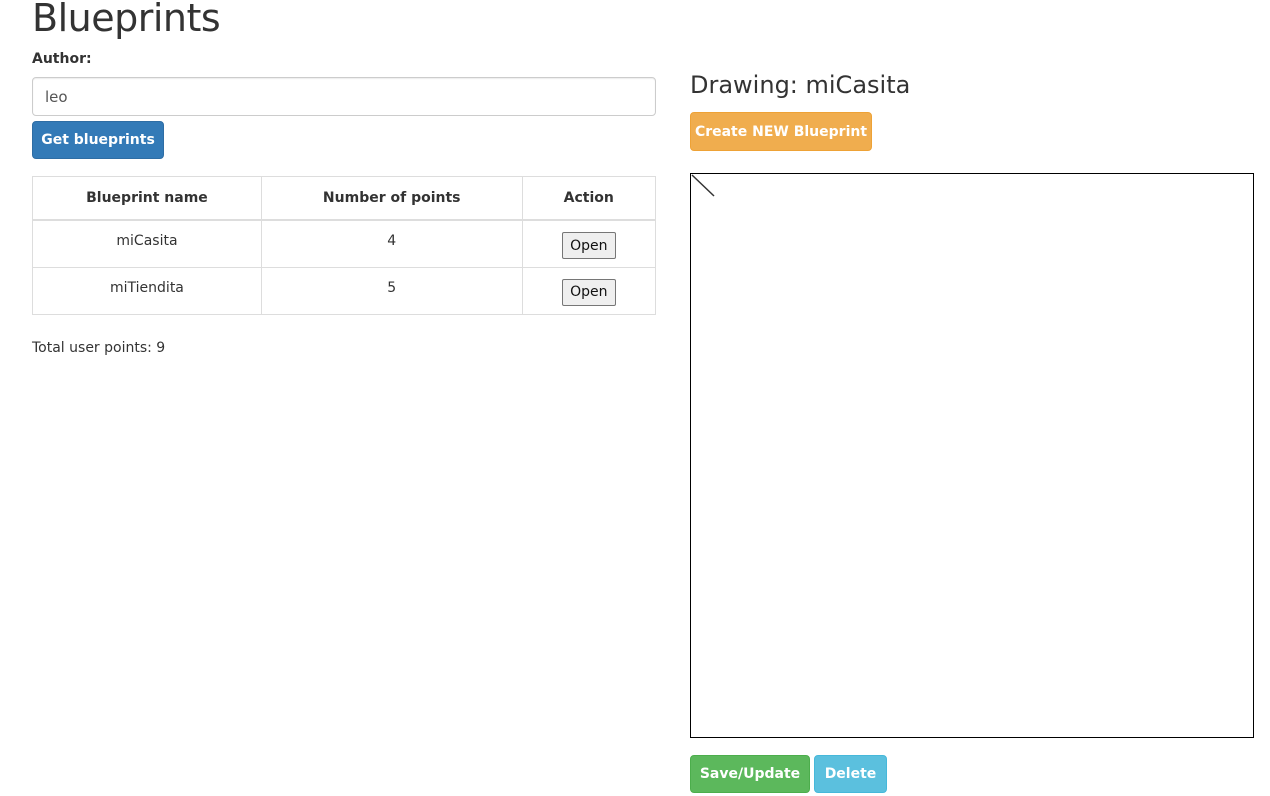 This screenshot has width=1270, height=796. I want to click on drawing-title: Drawing: miCasita, so click(800, 85).